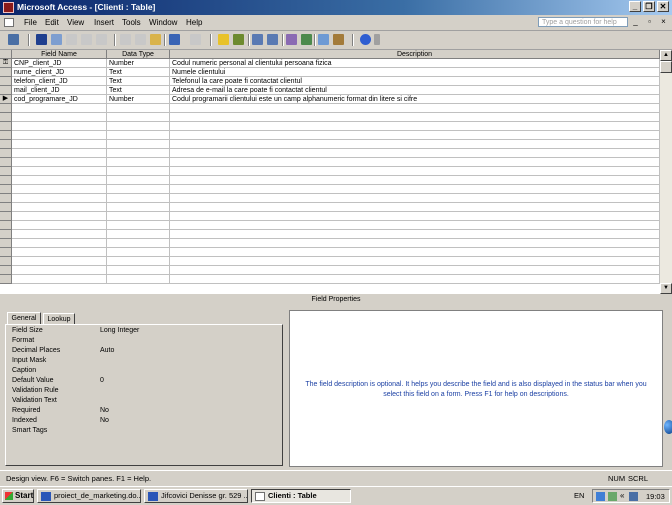 This screenshot has height=505, width=672. I want to click on save-icon, so click(41, 39).